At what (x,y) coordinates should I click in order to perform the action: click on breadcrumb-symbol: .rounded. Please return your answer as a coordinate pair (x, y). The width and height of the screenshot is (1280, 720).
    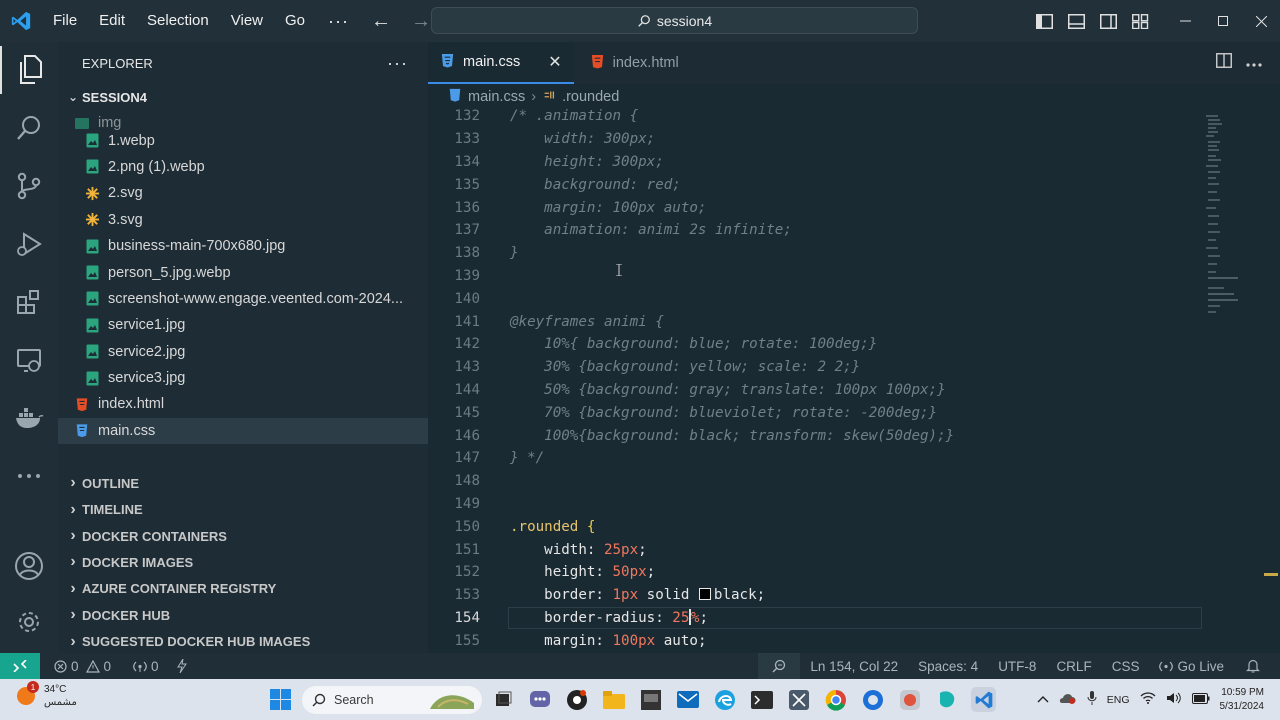
    Looking at the image, I should click on (590, 97).